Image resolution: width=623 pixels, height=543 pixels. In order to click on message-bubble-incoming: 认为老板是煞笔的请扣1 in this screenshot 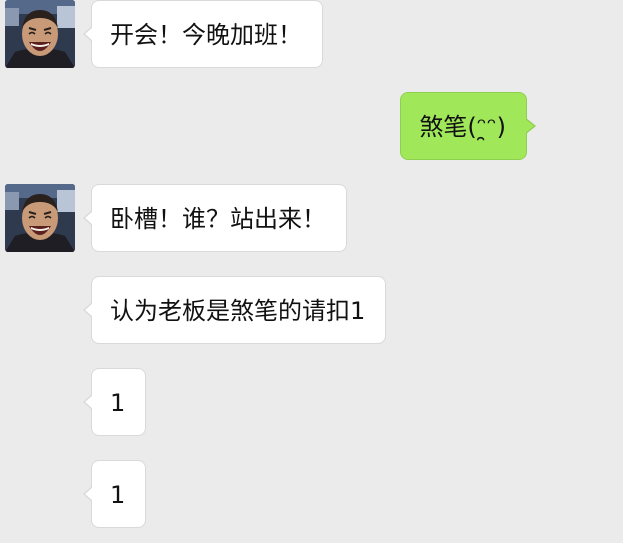, I will do `click(234, 310)`.